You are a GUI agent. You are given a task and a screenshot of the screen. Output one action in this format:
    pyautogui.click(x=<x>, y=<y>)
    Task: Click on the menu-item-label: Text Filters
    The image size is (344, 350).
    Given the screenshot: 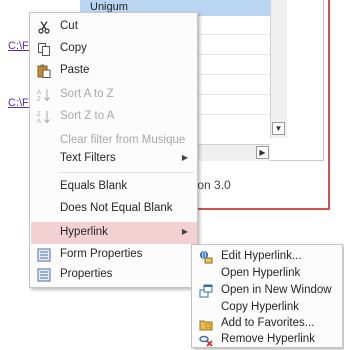 What is the action you would take?
    pyautogui.click(x=88, y=158)
    